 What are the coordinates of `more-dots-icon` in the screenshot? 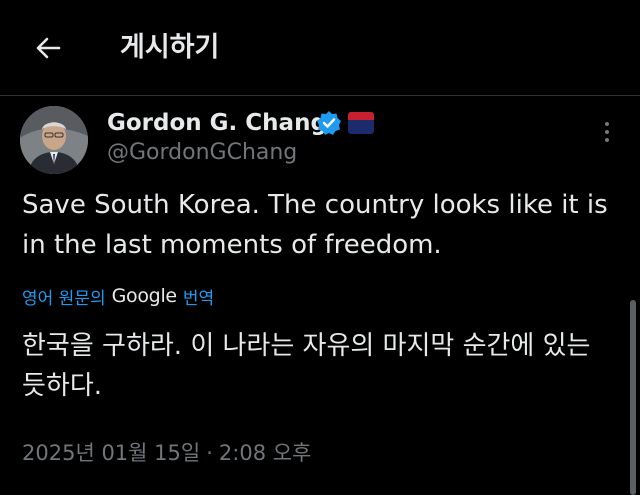 It's located at (607, 124).